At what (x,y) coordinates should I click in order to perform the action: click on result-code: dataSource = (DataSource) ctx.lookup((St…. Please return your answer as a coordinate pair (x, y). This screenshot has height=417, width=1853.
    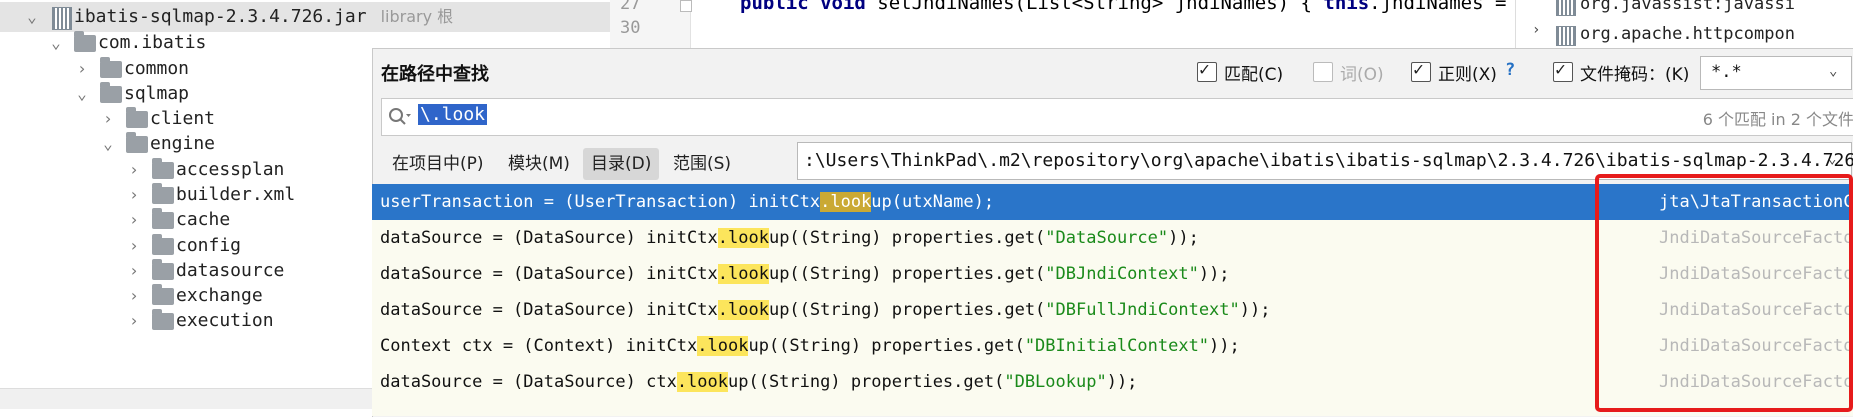
    Looking at the image, I should click on (759, 382).